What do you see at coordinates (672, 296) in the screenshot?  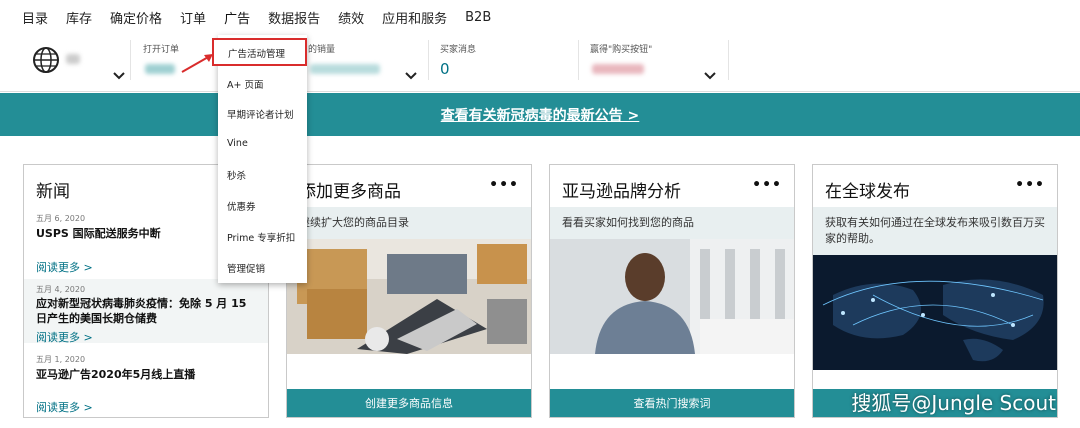 I see `man-on-phone-image` at bounding box center [672, 296].